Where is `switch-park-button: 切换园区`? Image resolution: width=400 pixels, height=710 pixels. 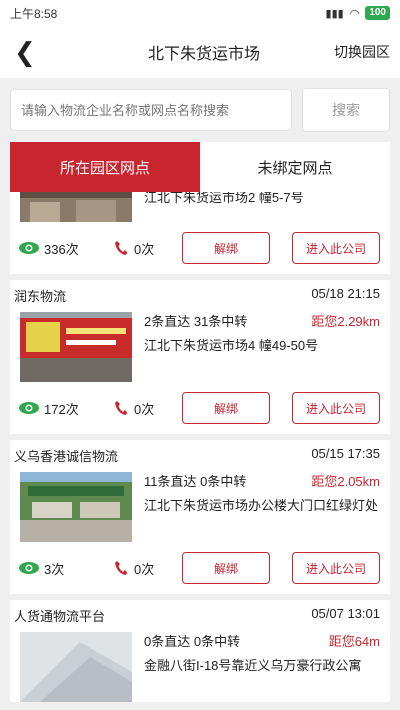 switch-park-button: 切换园区 is located at coordinates (362, 52).